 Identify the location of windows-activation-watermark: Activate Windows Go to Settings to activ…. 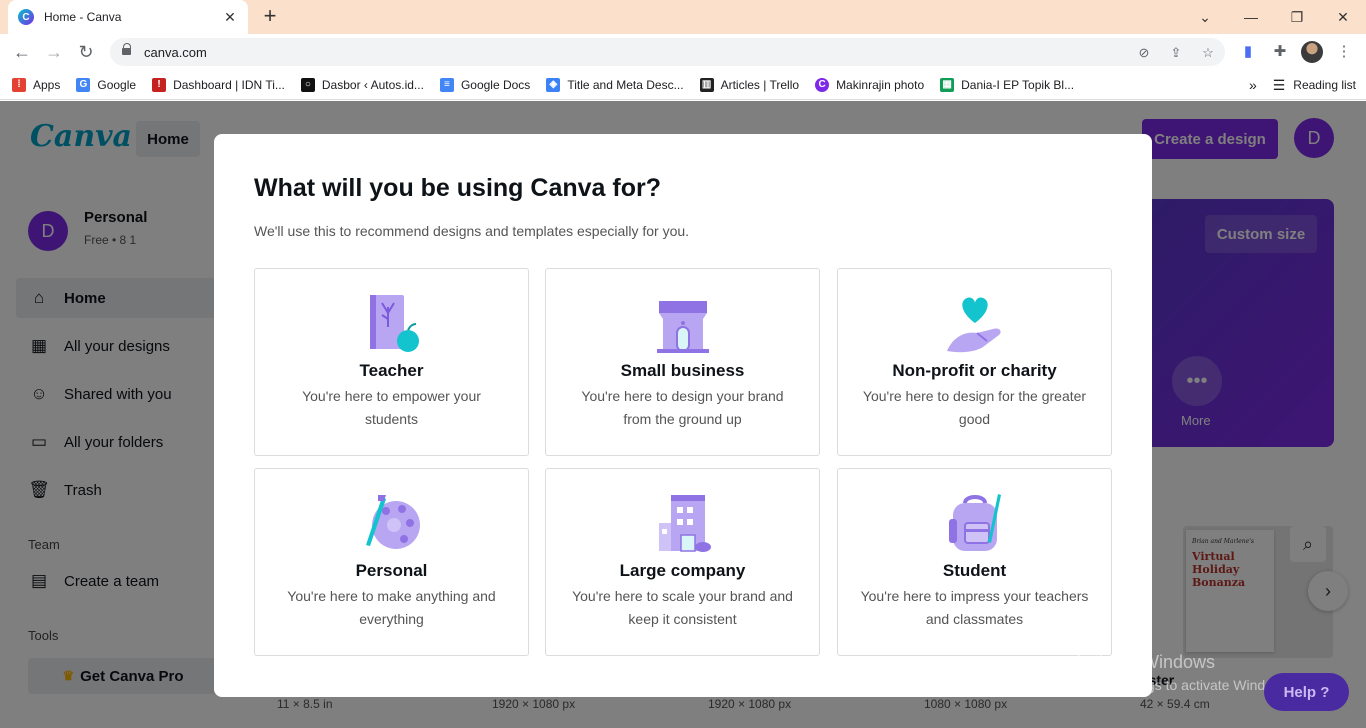
(1183, 672).